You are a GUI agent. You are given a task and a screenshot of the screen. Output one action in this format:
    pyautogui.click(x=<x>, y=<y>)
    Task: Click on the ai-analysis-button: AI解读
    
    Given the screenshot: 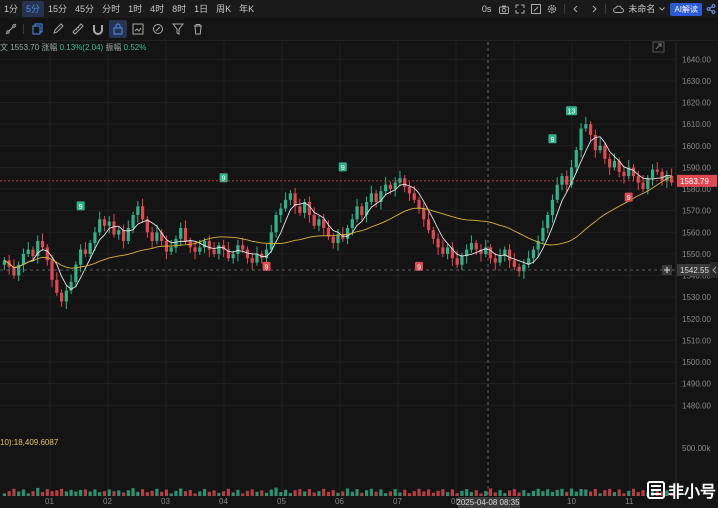 What is the action you would take?
    pyautogui.click(x=686, y=9)
    